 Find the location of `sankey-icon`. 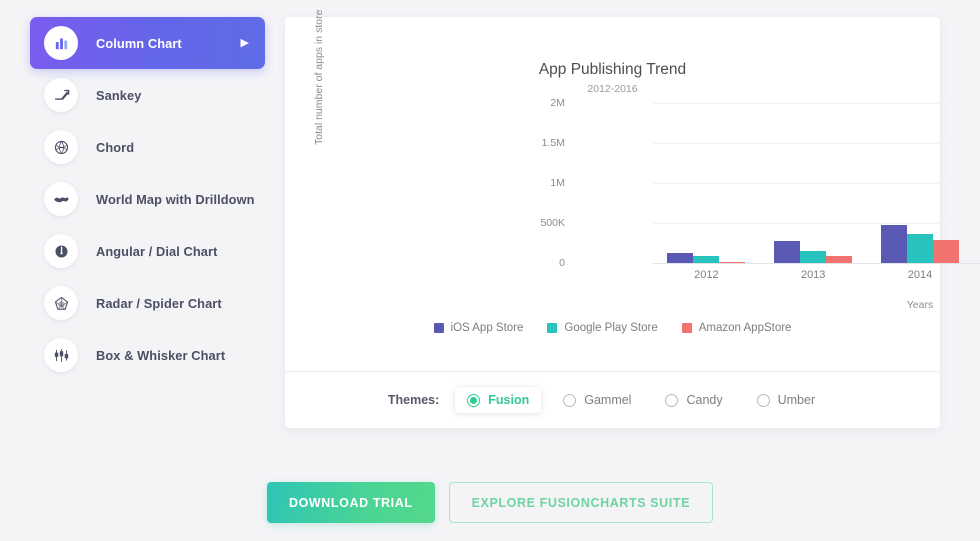

sankey-icon is located at coordinates (61, 95).